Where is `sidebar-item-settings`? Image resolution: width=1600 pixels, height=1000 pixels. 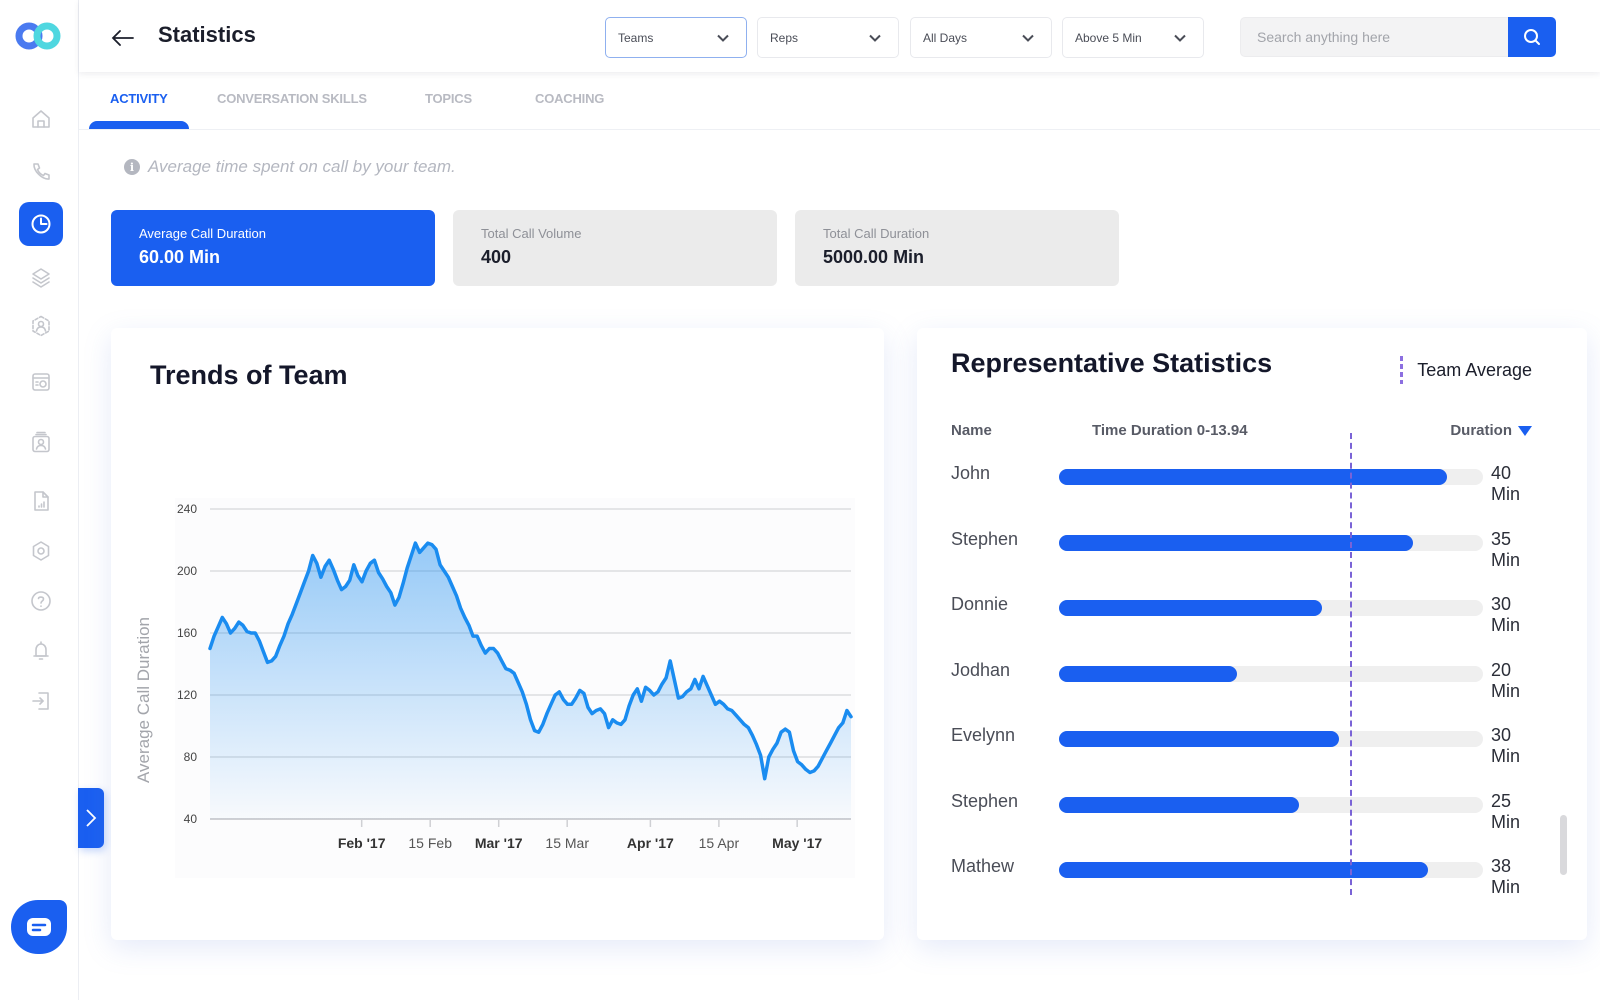
sidebar-item-settings is located at coordinates (41, 551).